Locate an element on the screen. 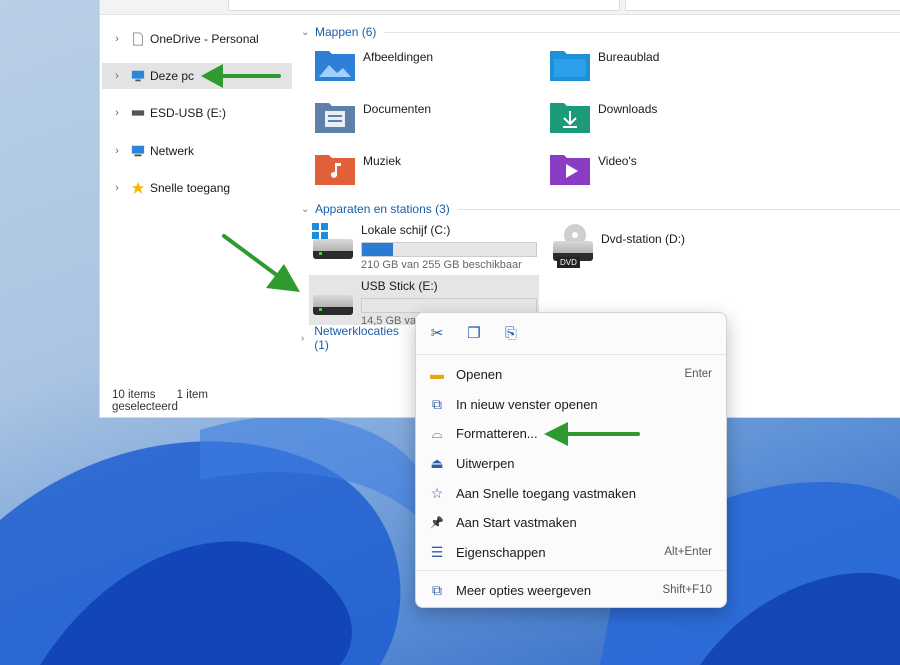 This screenshot has width=900, height=665. menu-item-label: Aan Start vastmaken is located at coordinates (516, 522).